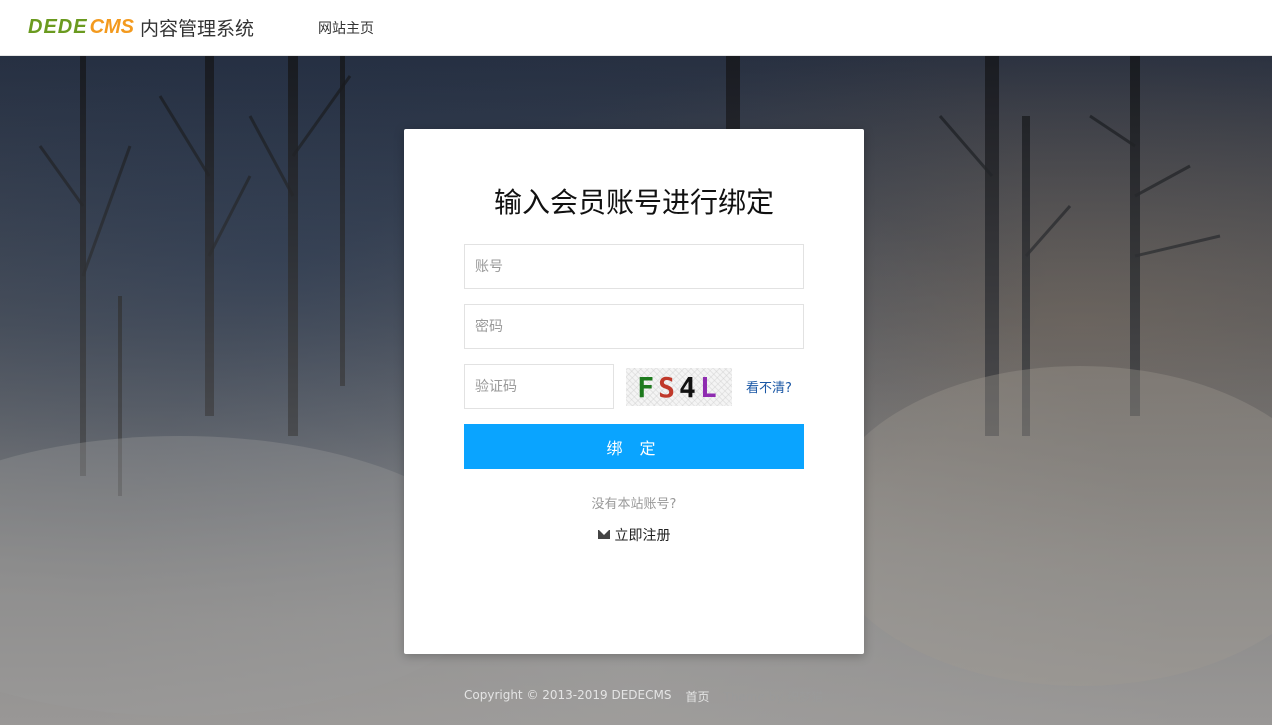 The image size is (1272, 725). What do you see at coordinates (58, 27) in the screenshot?
I see `logo-brand-dede: DEDE` at bounding box center [58, 27].